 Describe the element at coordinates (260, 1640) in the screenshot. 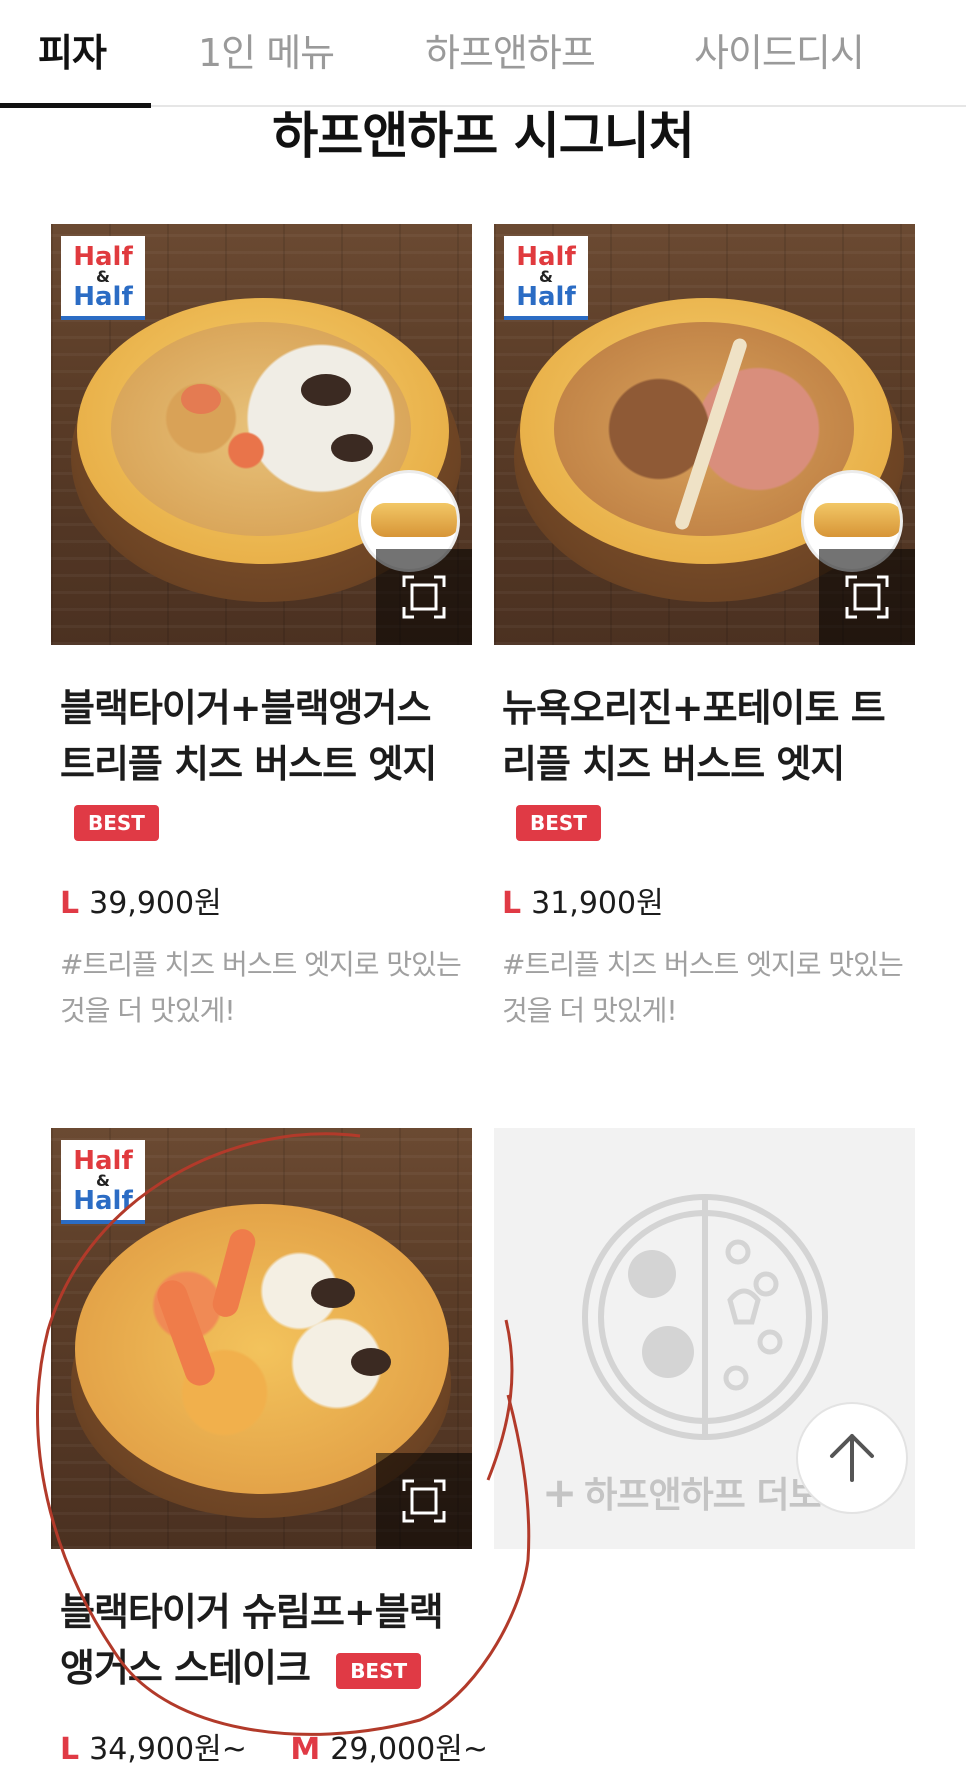

I see `product-title-3: 블랙타이거 슈림프+블랙앵거스 스테이크 BEST` at that location.